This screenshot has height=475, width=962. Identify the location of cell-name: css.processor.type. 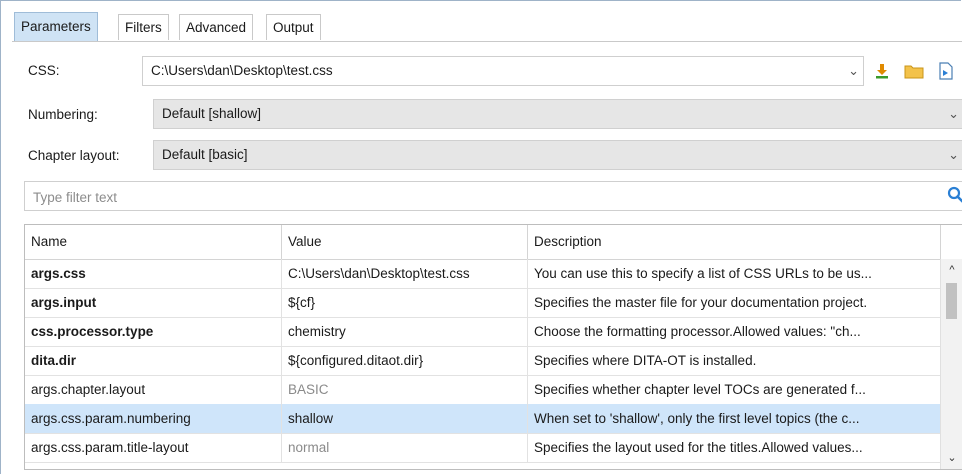
(153, 331).